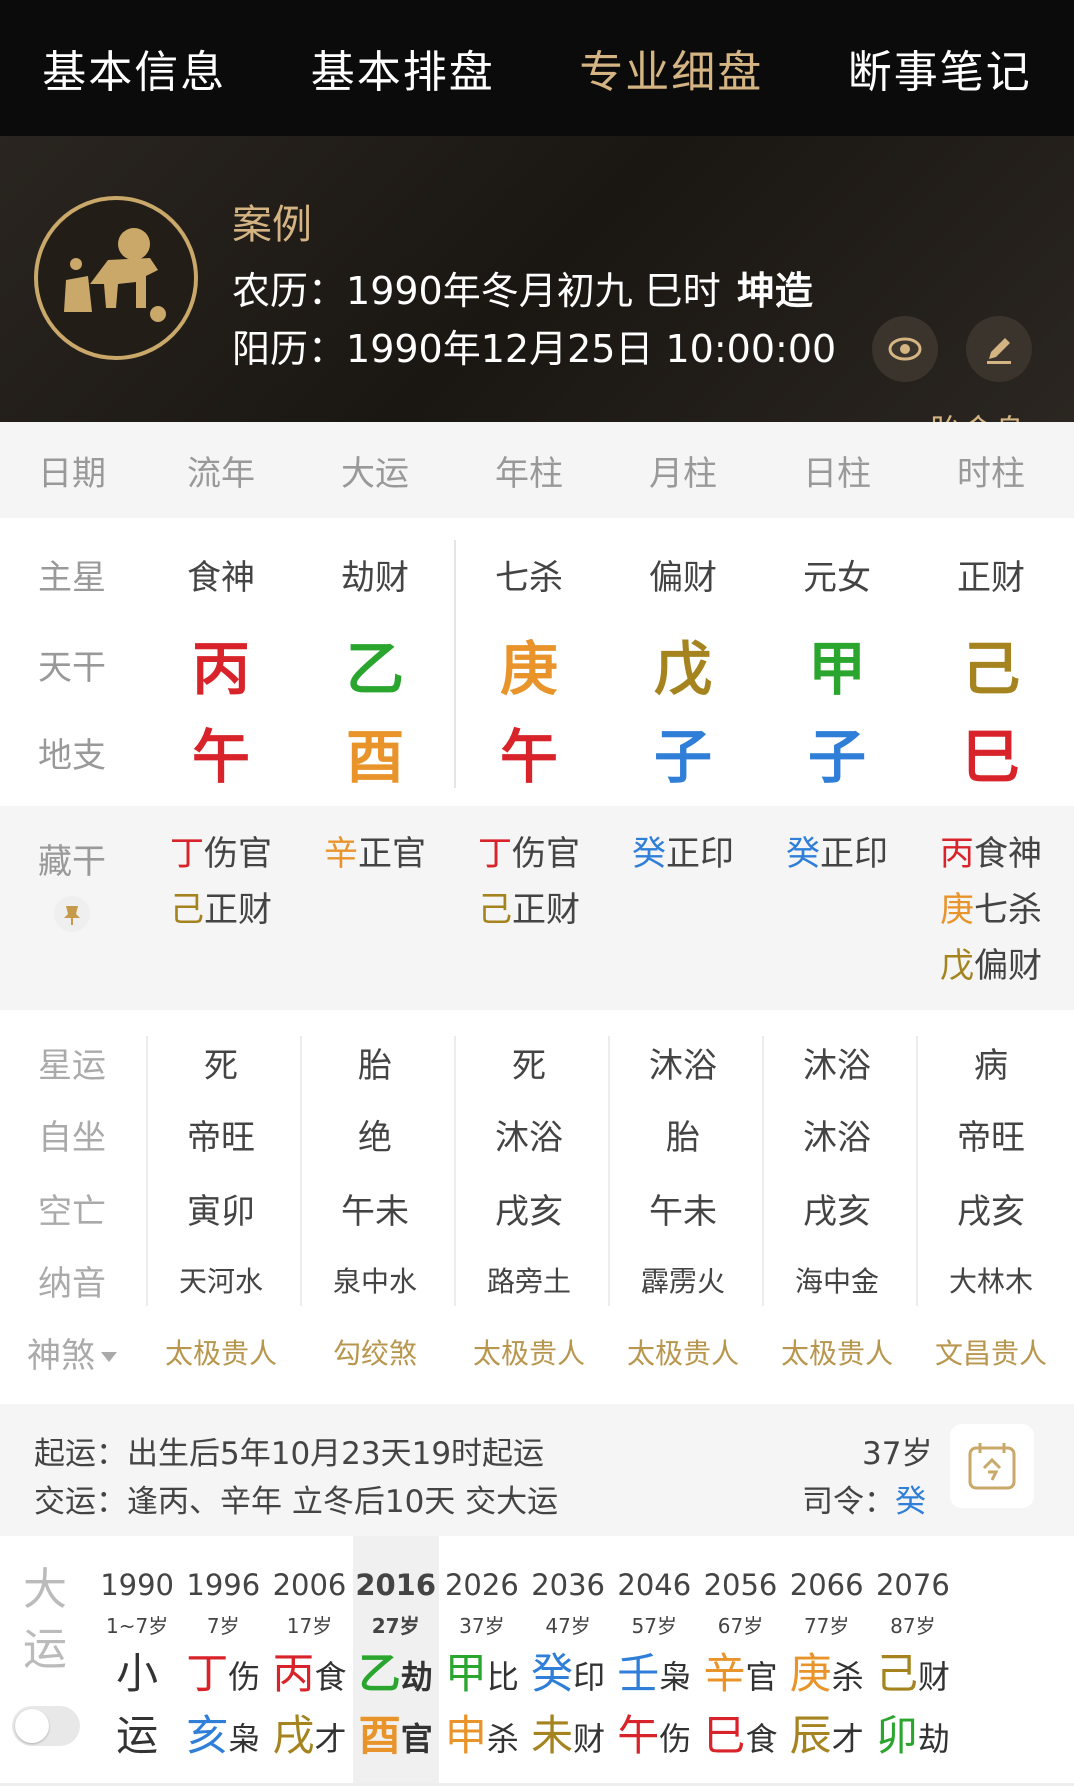 This screenshot has height=1786, width=1074. What do you see at coordinates (482, 1626) in the screenshot?
I see `dayun-age: 37岁` at bounding box center [482, 1626].